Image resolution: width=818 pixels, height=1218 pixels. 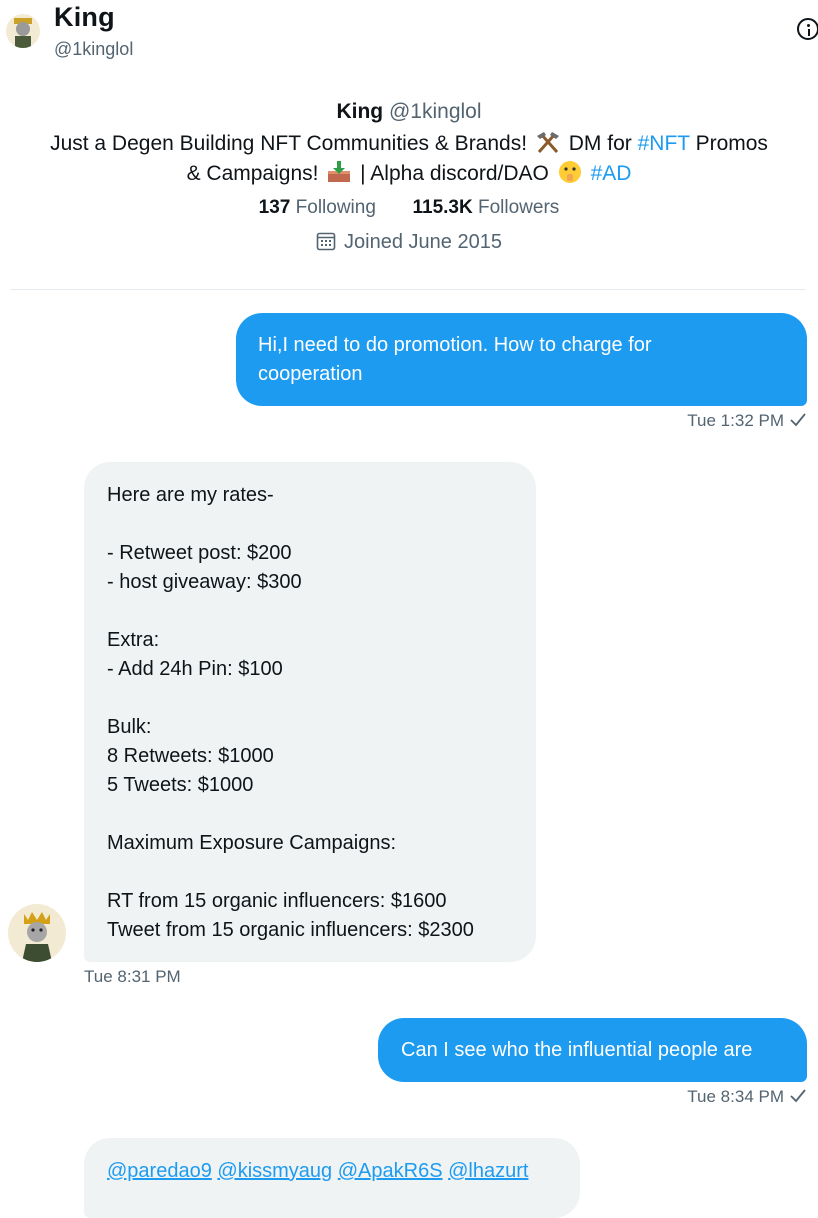 I want to click on message-text: Tweet from 15 organic influencers: $2300, so click(x=290, y=930).